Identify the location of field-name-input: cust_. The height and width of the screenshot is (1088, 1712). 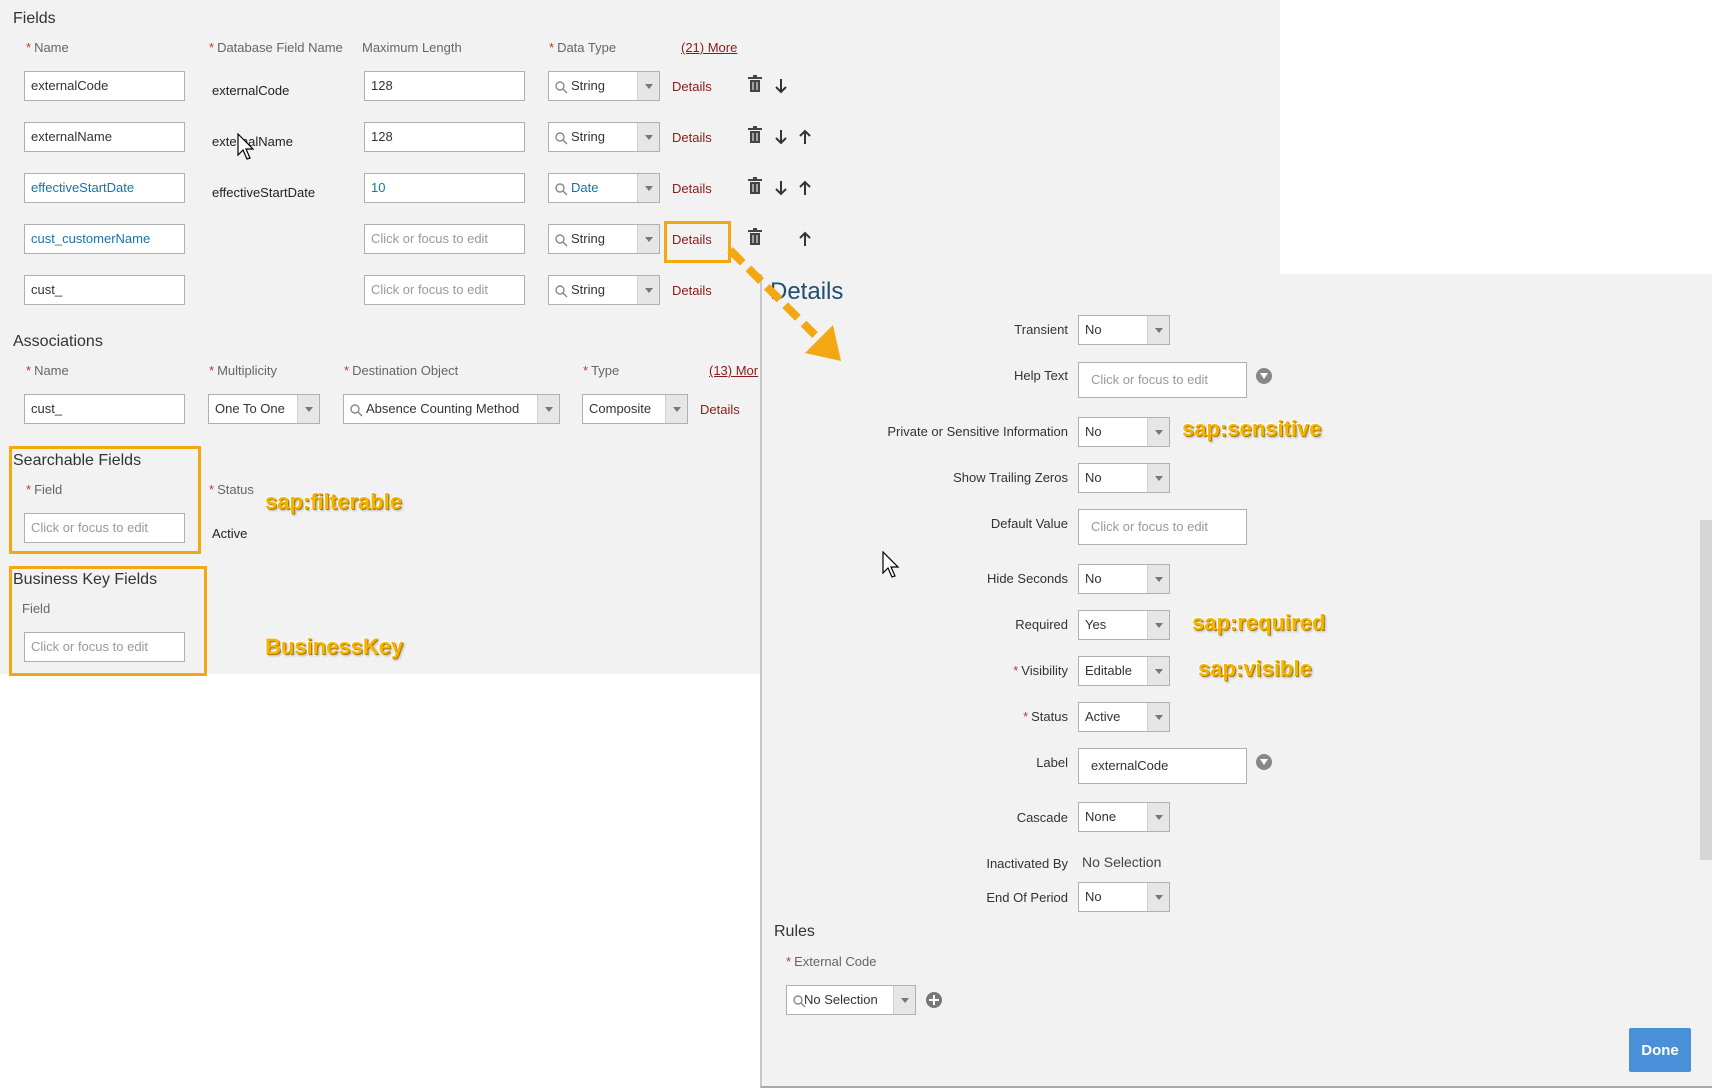
(104, 290).